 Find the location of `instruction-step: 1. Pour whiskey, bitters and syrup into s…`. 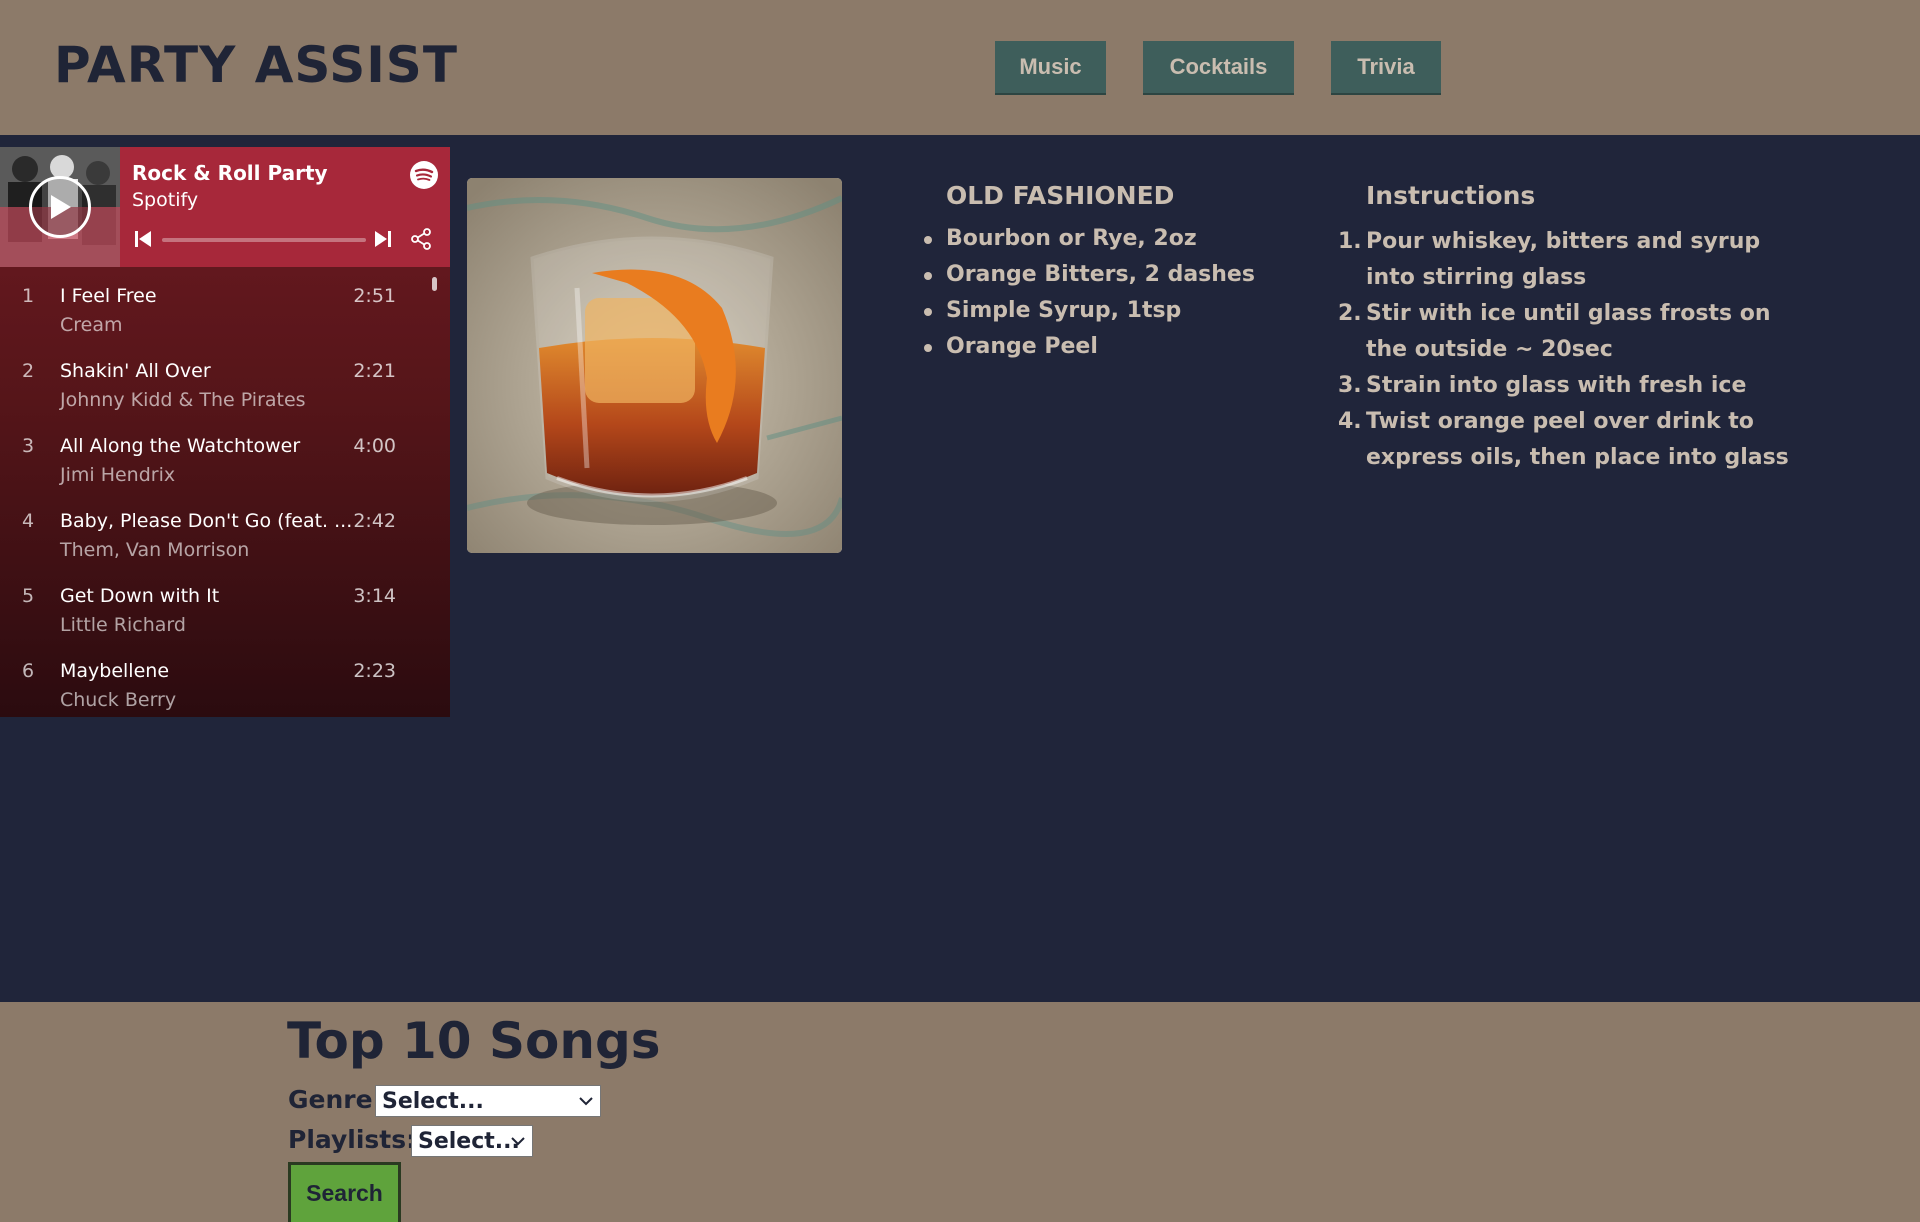

instruction-step: 1. Pour whiskey, bitters and syrup into s… is located at coordinates (1572, 260).